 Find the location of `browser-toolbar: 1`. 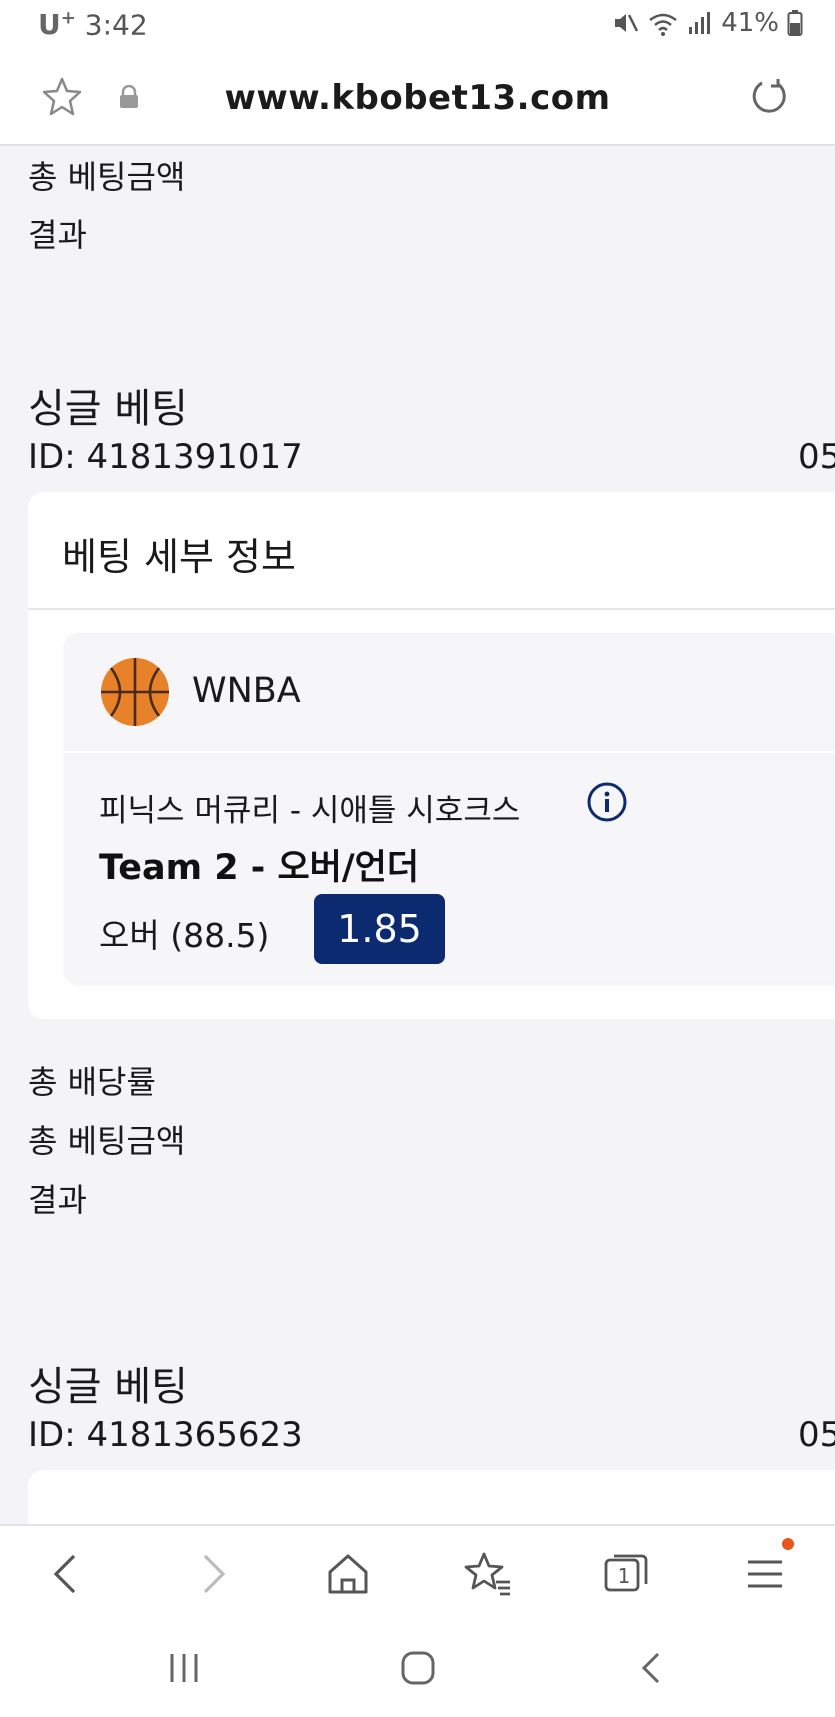

browser-toolbar: 1 is located at coordinates (417, 1574).